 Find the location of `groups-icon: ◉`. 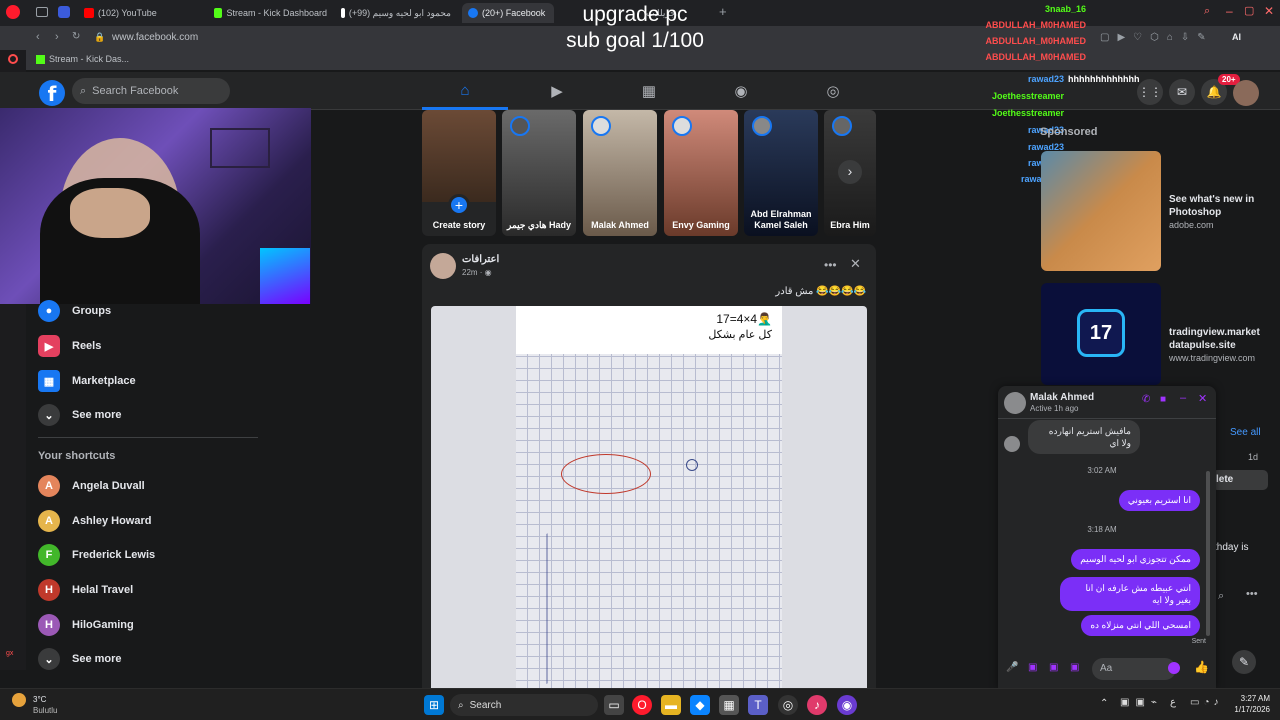

groups-icon: ◉ is located at coordinates (741, 91).